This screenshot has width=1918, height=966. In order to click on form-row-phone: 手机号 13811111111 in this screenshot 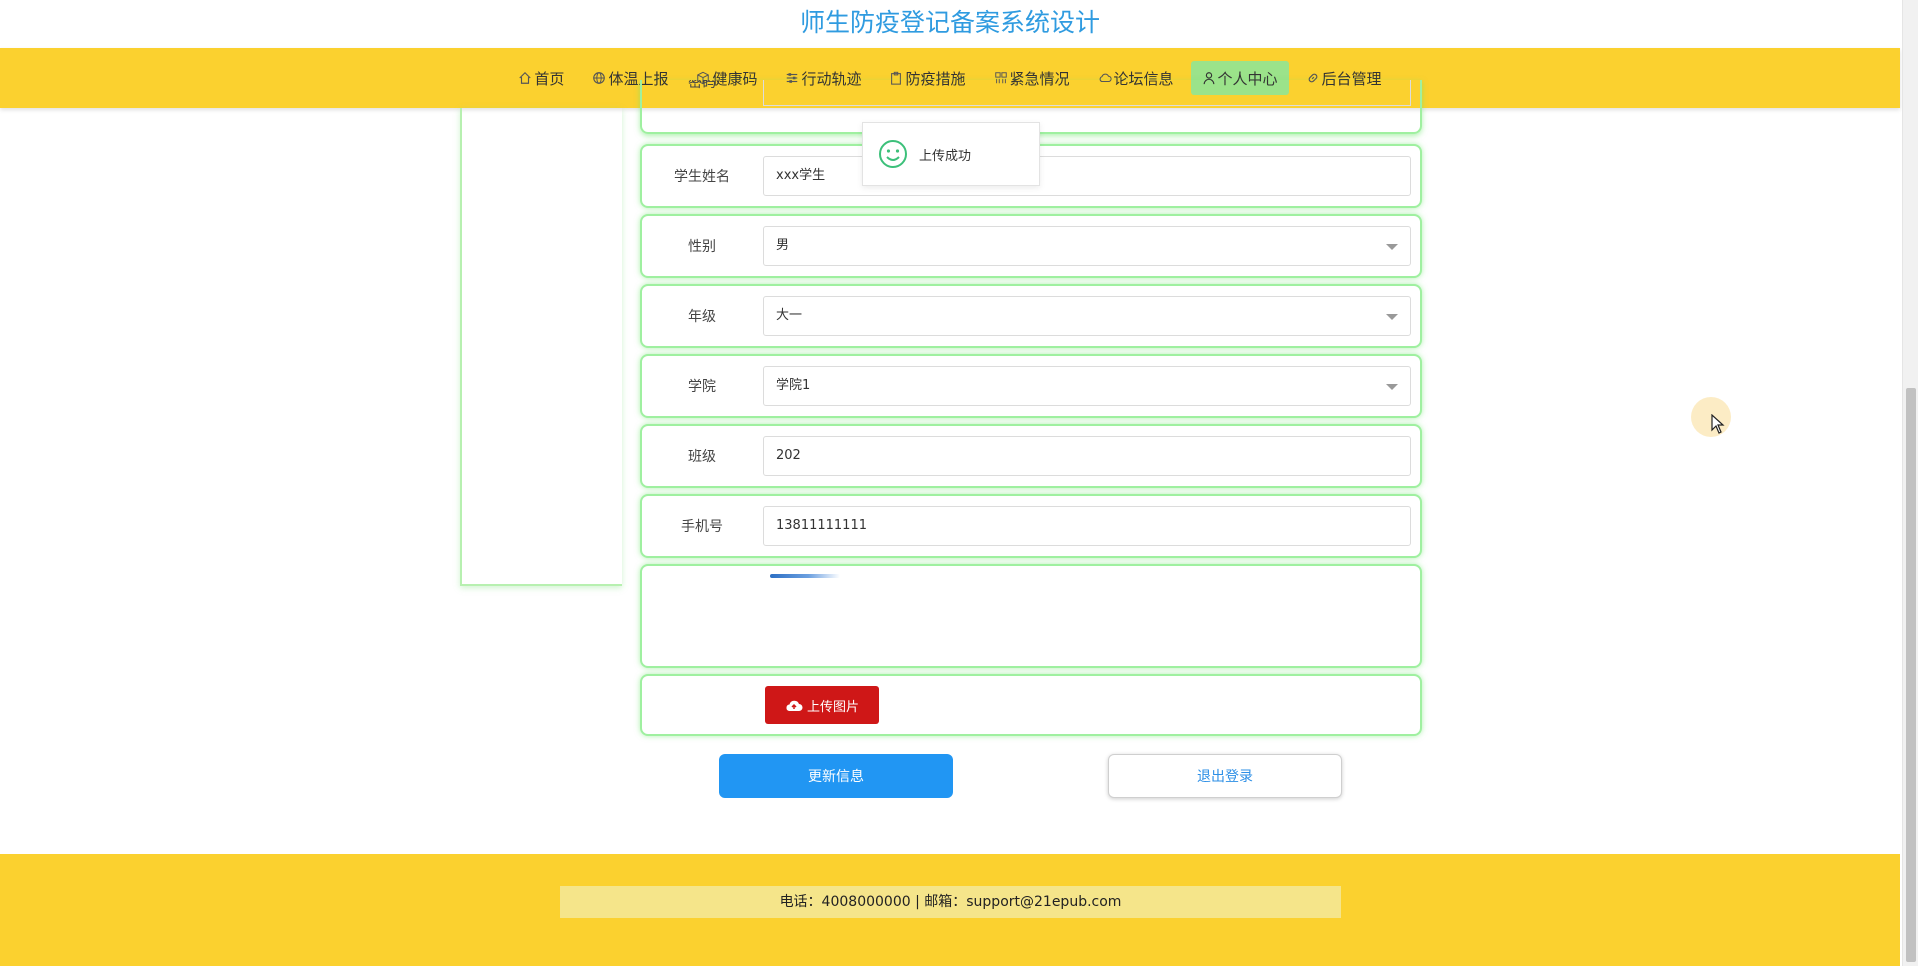, I will do `click(1031, 526)`.